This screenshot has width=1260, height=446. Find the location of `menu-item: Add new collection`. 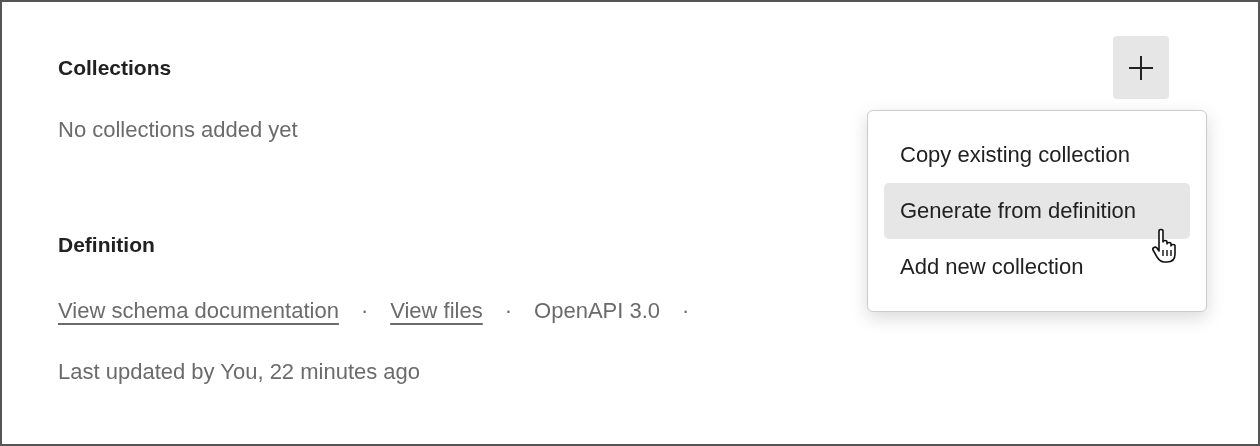

menu-item: Add new collection is located at coordinates (1037, 267).